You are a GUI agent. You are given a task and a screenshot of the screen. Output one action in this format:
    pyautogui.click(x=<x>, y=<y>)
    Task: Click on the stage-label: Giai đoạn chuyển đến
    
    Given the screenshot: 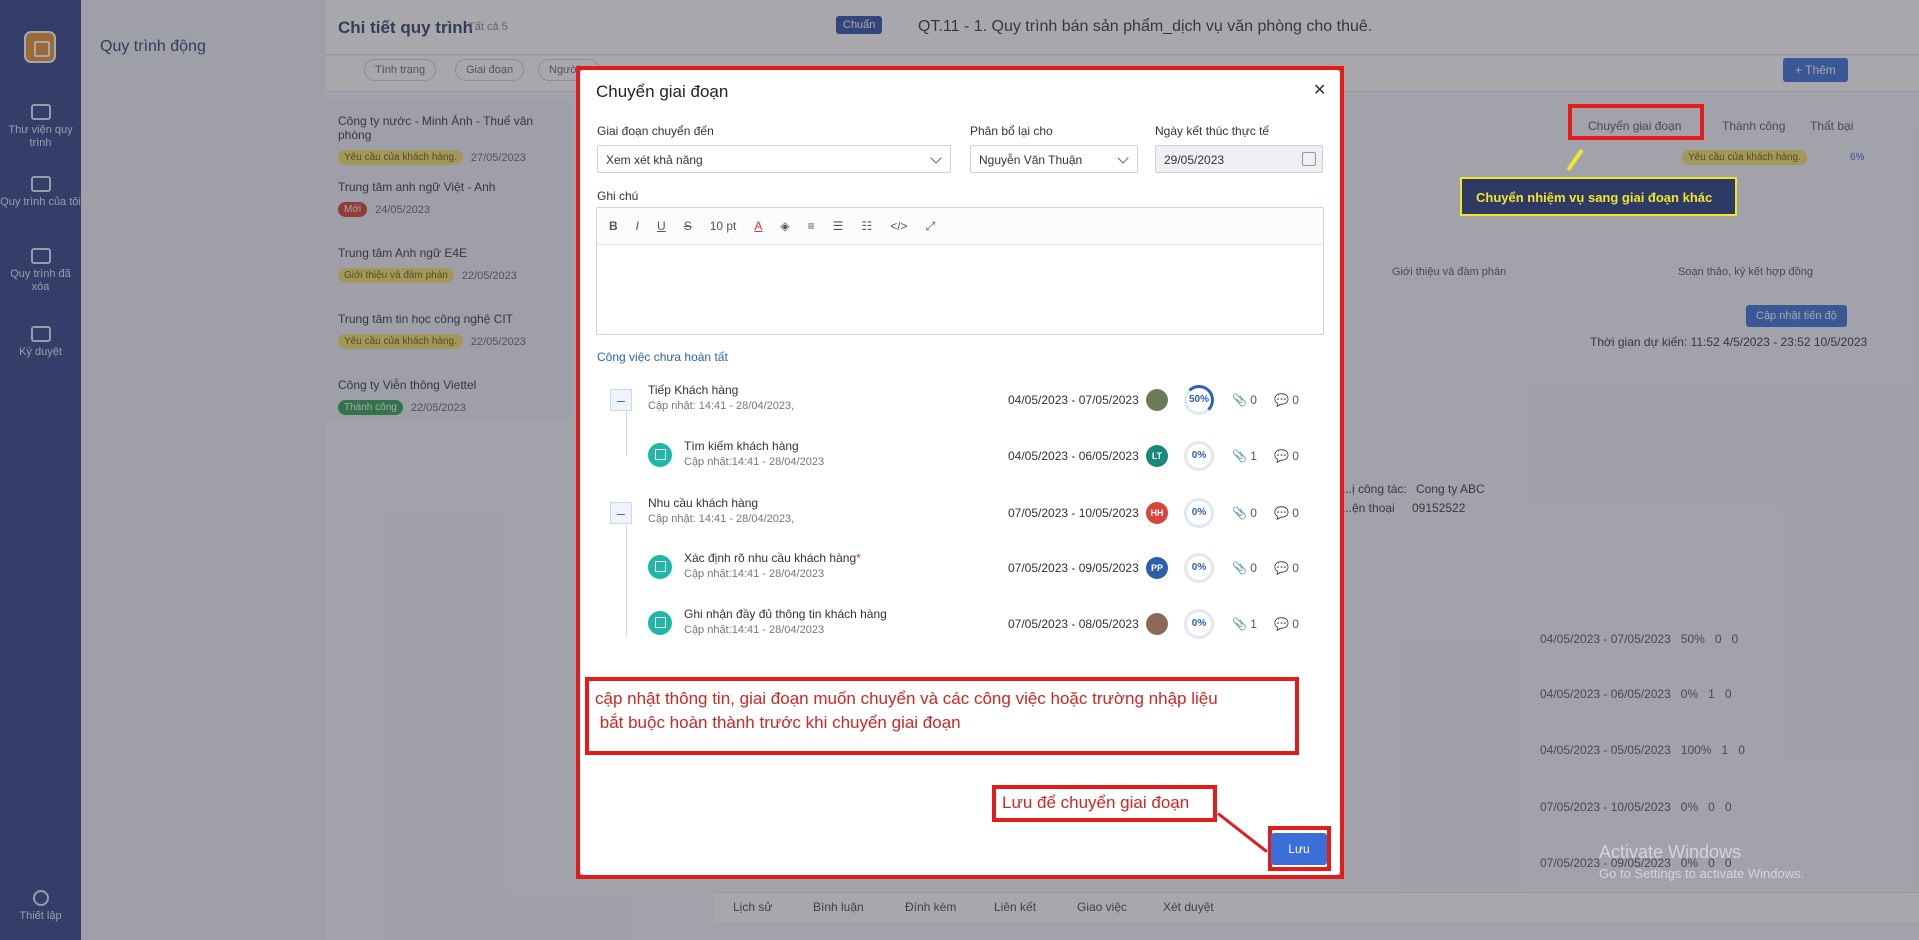 What is the action you would take?
    pyautogui.click(x=655, y=131)
    